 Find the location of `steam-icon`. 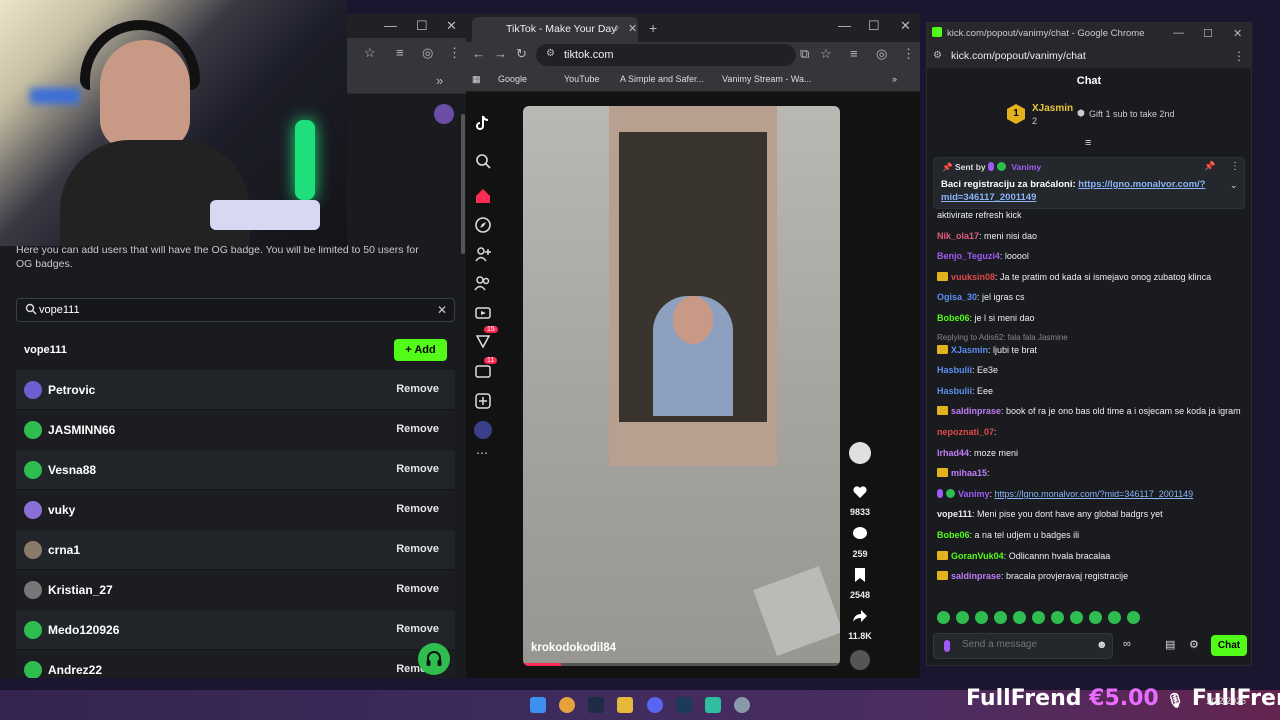

steam-icon is located at coordinates (596, 705).